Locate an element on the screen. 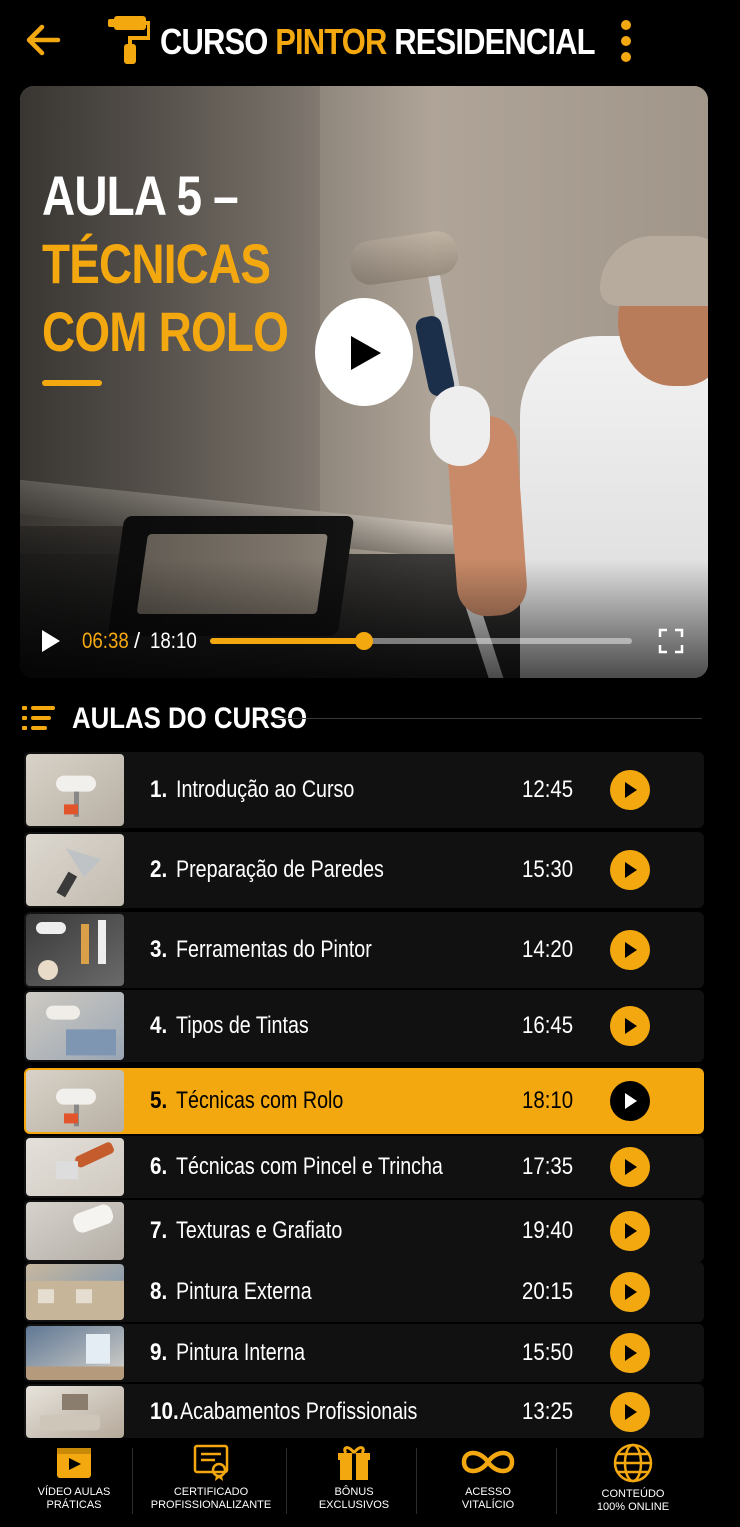 Image resolution: width=740 pixels, height=1527 pixels. lesson-row: 4. Tipos de Tintas 16:45 is located at coordinates (364, 1026).